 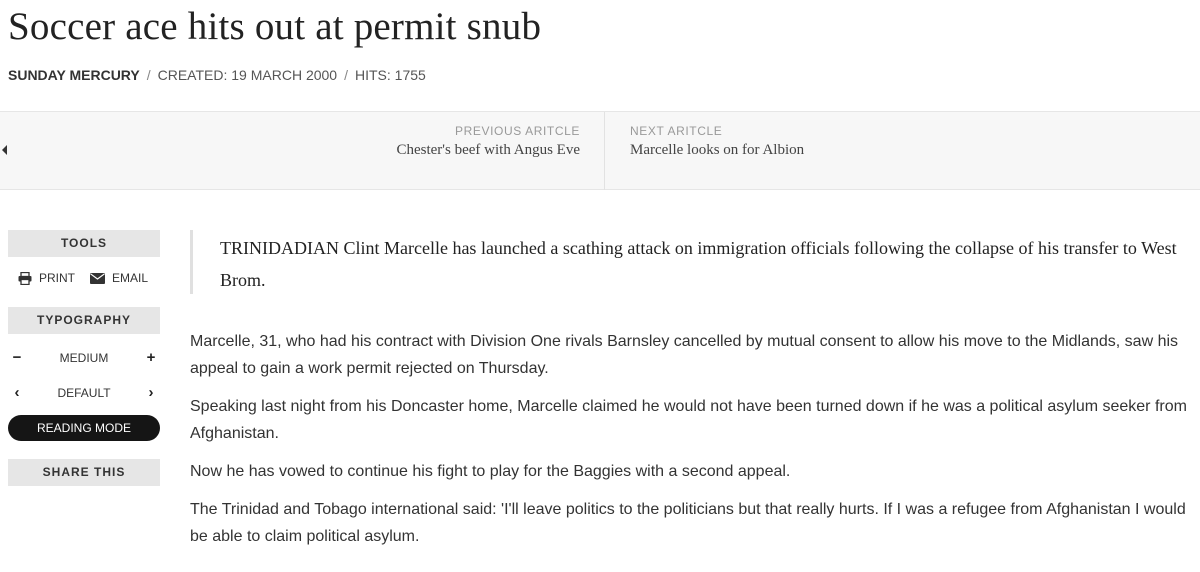 I want to click on printer-icon, so click(x=25, y=278).